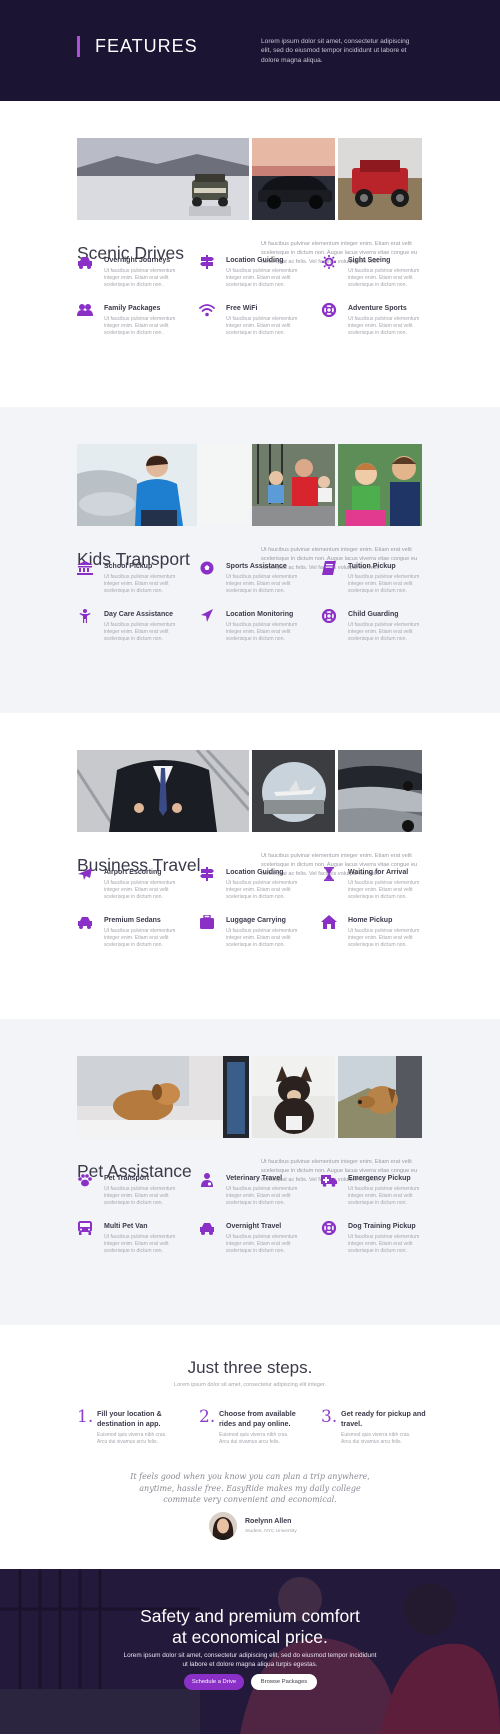  I want to click on feature-name: Overnight Travel, so click(254, 1226).